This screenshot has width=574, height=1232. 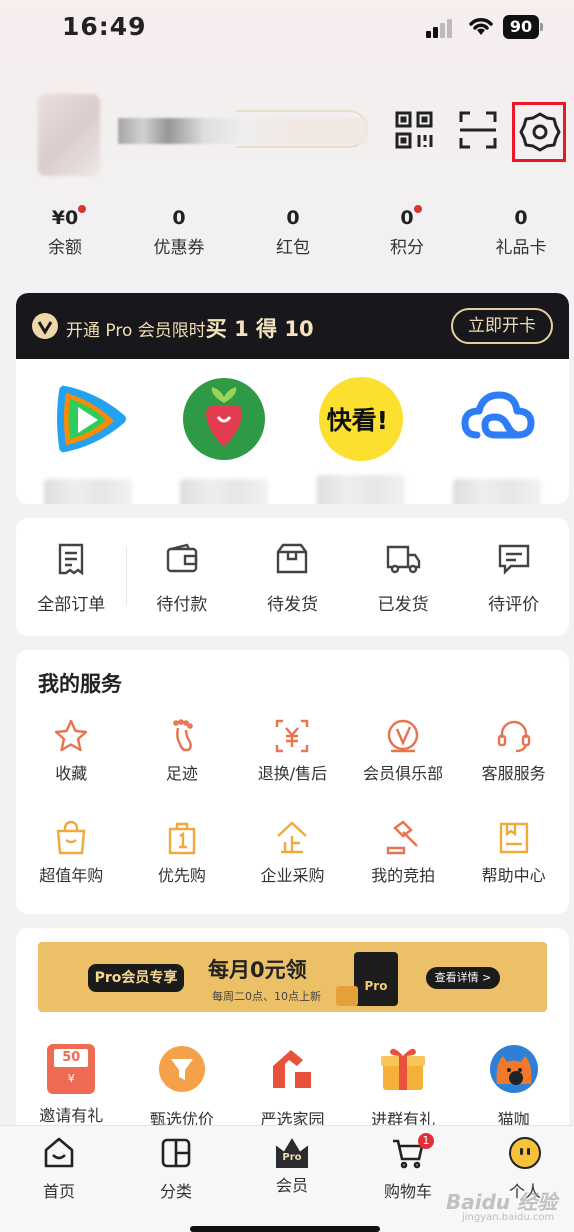 I want to click on gift-box-icon, so click(x=403, y=1069).